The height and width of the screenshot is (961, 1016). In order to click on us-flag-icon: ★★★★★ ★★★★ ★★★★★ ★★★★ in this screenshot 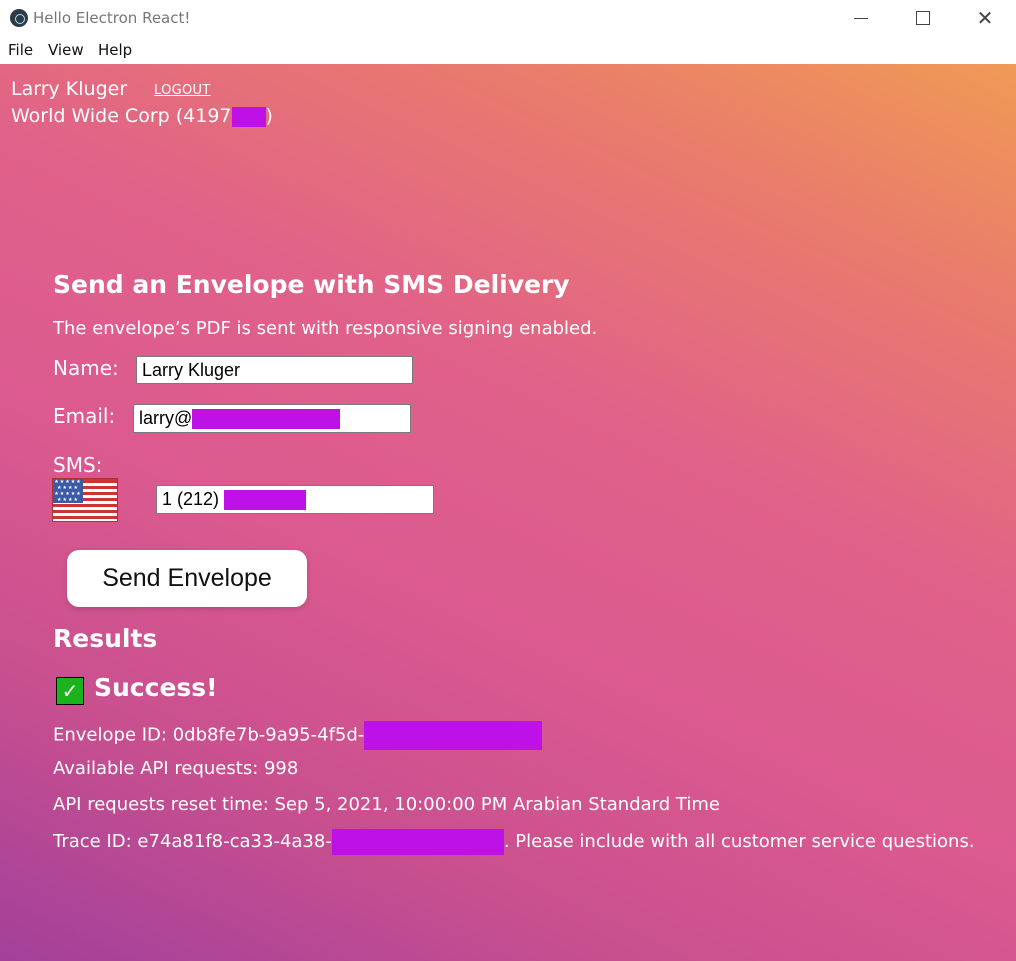, I will do `click(85, 500)`.